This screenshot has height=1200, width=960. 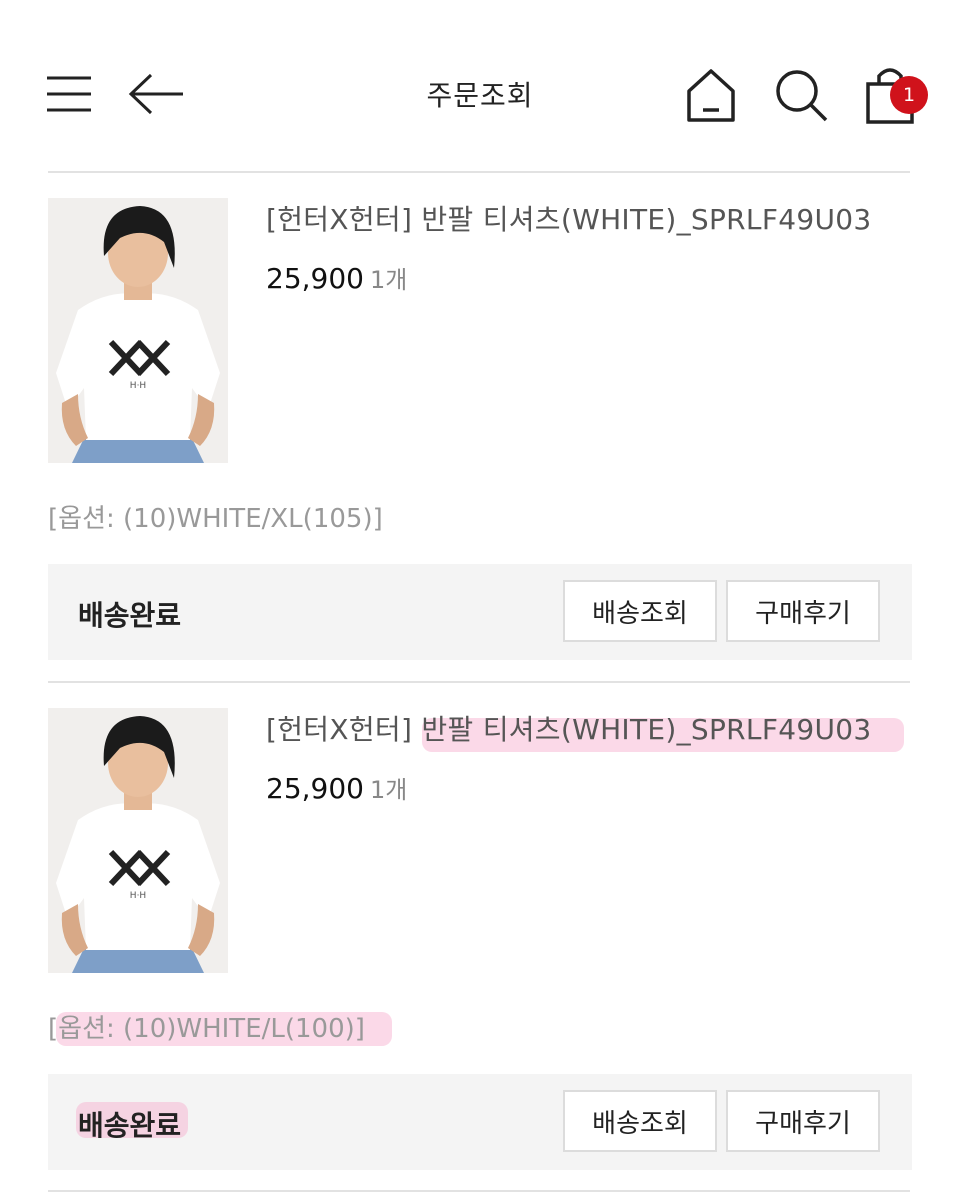 What do you see at coordinates (215, 519) in the screenshot?
I see `product-option: [옵션: (10)WHITE/XL(105)]` at bounding box center [215, 519].